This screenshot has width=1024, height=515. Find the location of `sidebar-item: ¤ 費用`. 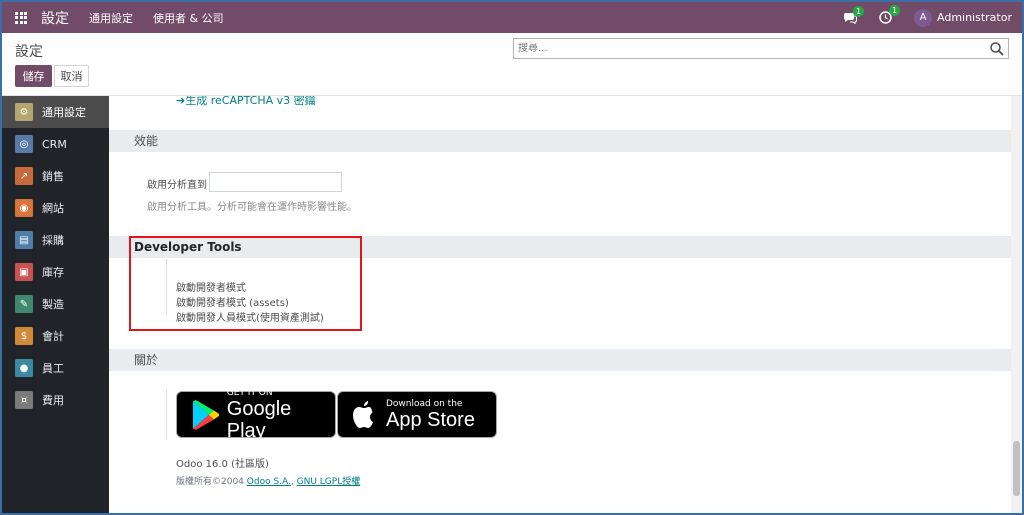

sidebar-item: ¤ 費用 is located at coordinates (55, 400).